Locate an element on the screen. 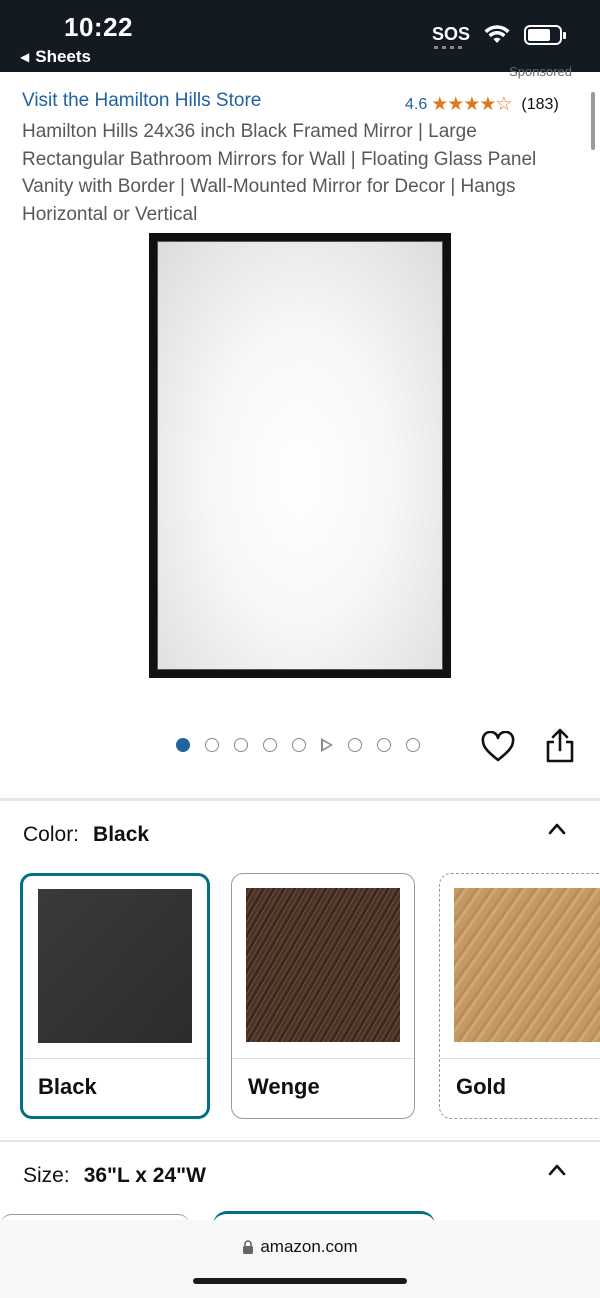  share-icon is located at coordinates (560, 746).